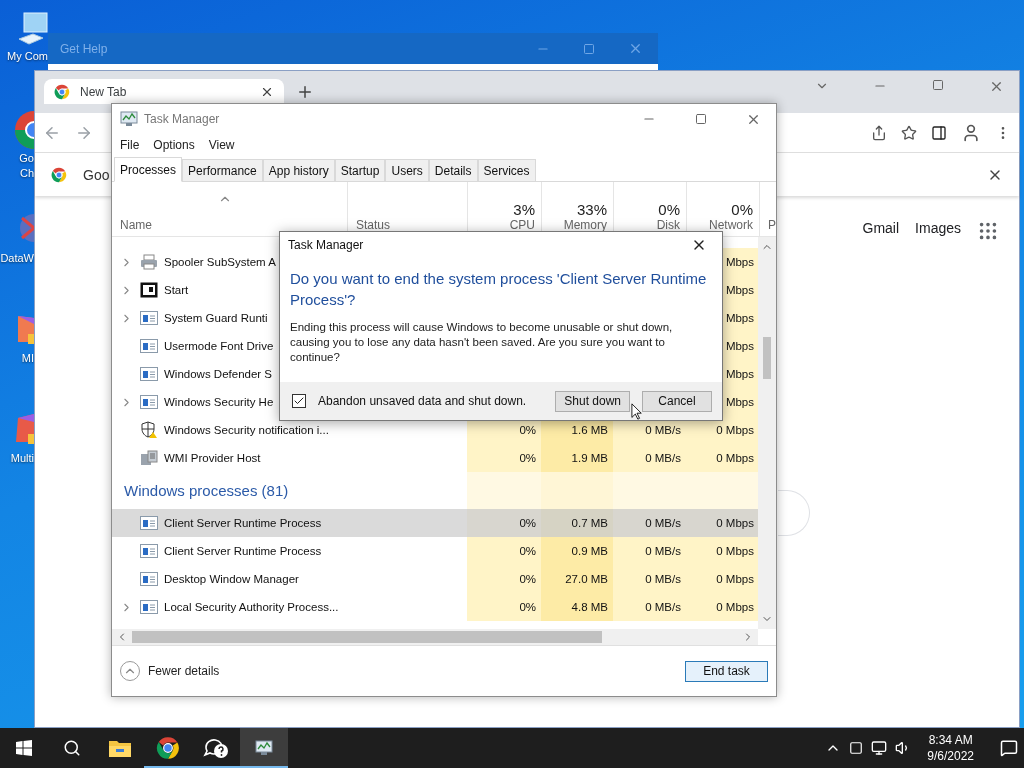 The image size is (1024, 768). I want to click on column-header: Status, so click(373, 225).